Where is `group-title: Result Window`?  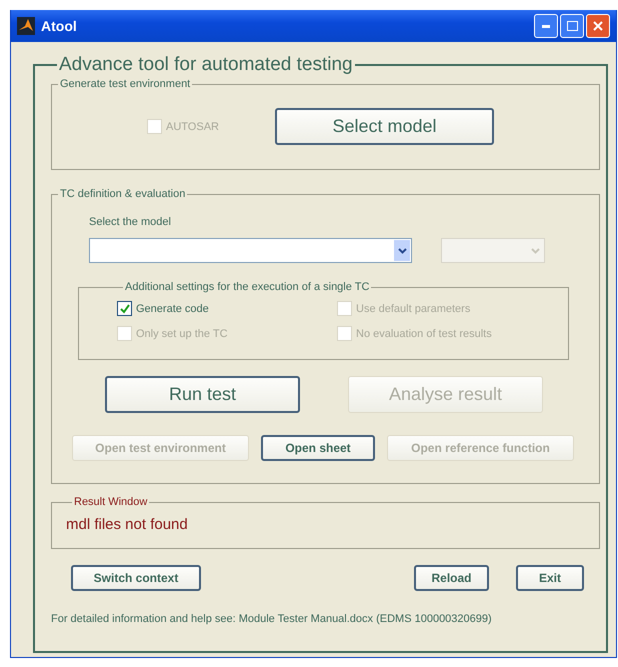 group-title: Result Window is located at coordinates (110, 502).